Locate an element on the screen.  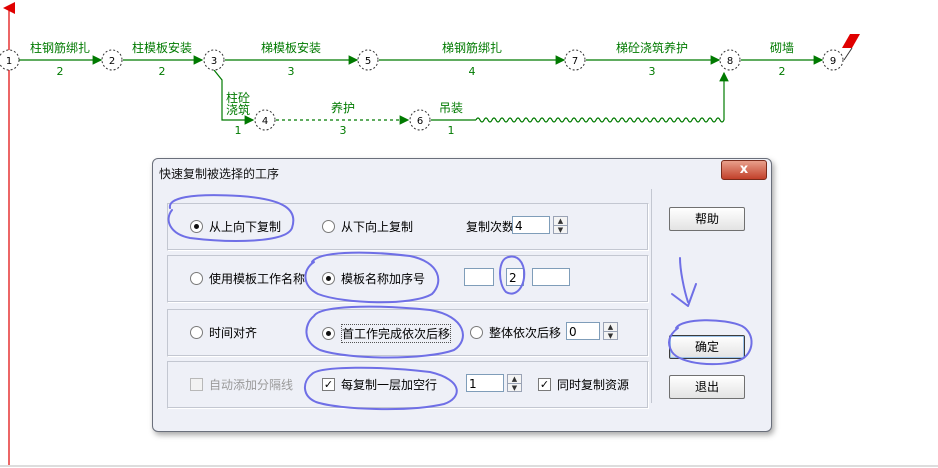
end-flag-pole is located at coordinates (848, 54).